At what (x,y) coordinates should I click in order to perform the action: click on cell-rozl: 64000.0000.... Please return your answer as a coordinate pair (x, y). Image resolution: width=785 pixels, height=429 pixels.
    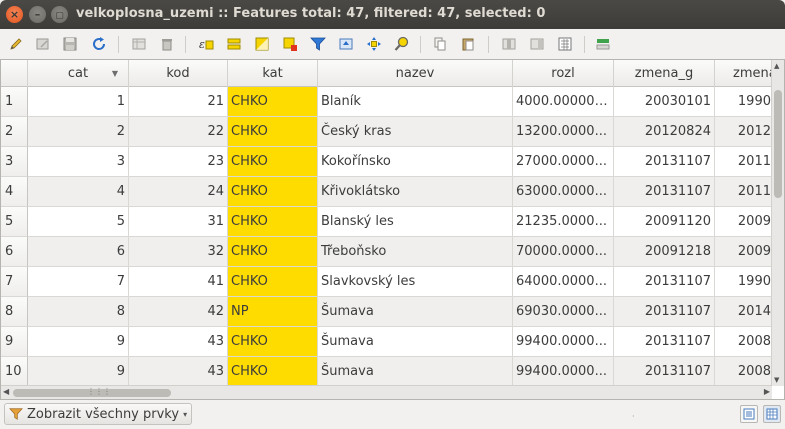
    Looking at the image, I should click on (563, 282).